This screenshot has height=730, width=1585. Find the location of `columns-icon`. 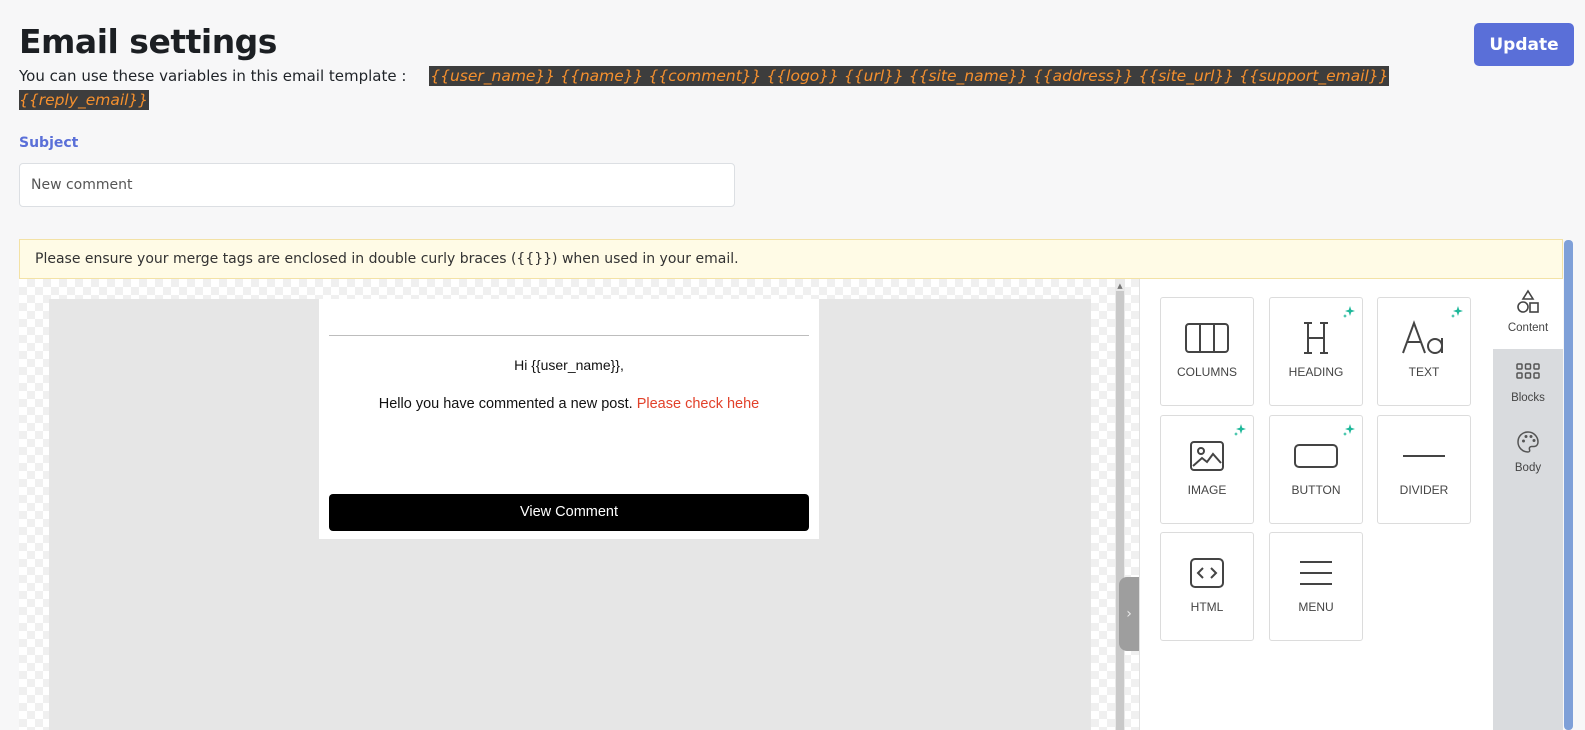

columns-icon is located at coordinates (1207, 338).